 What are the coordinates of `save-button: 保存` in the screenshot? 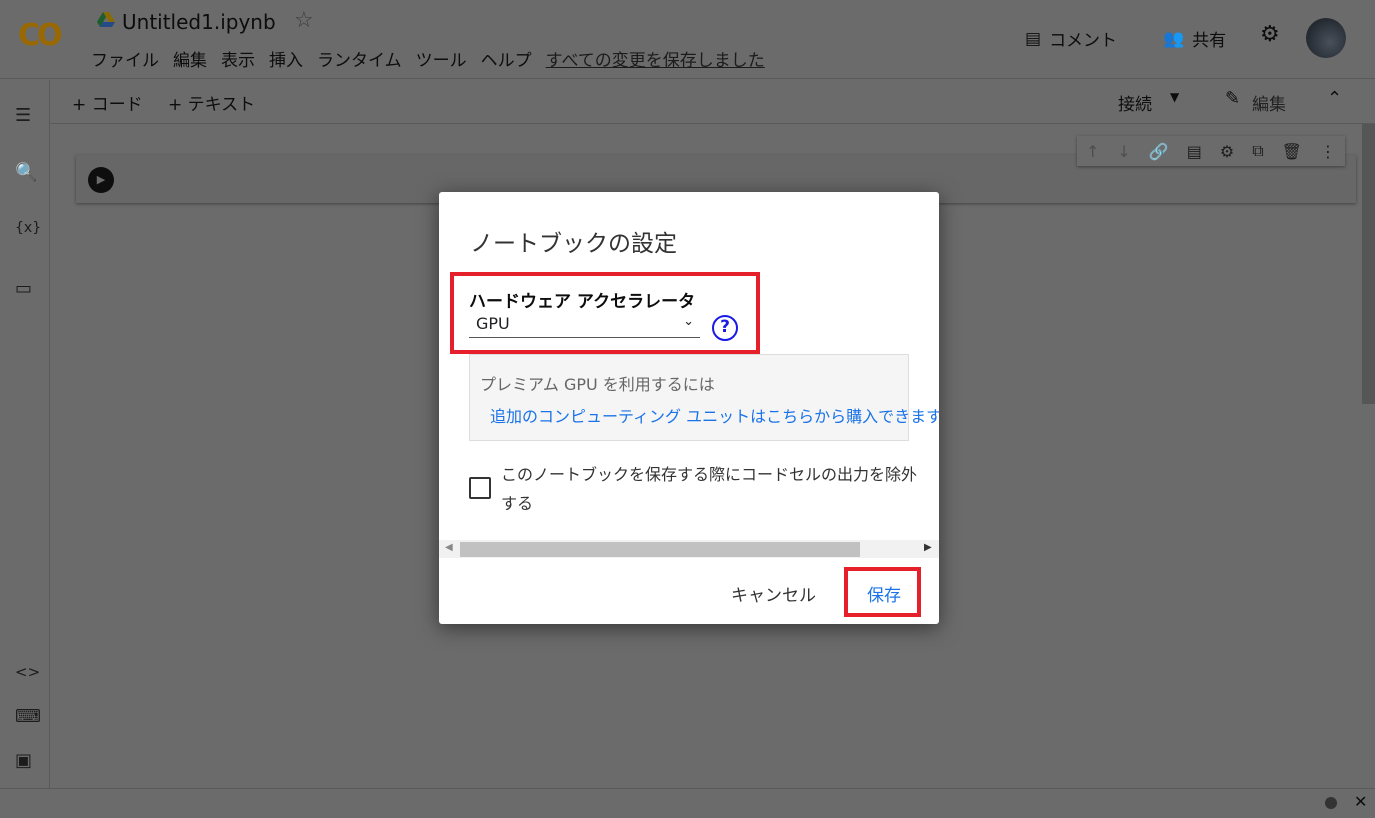 It's located at (884, 593).